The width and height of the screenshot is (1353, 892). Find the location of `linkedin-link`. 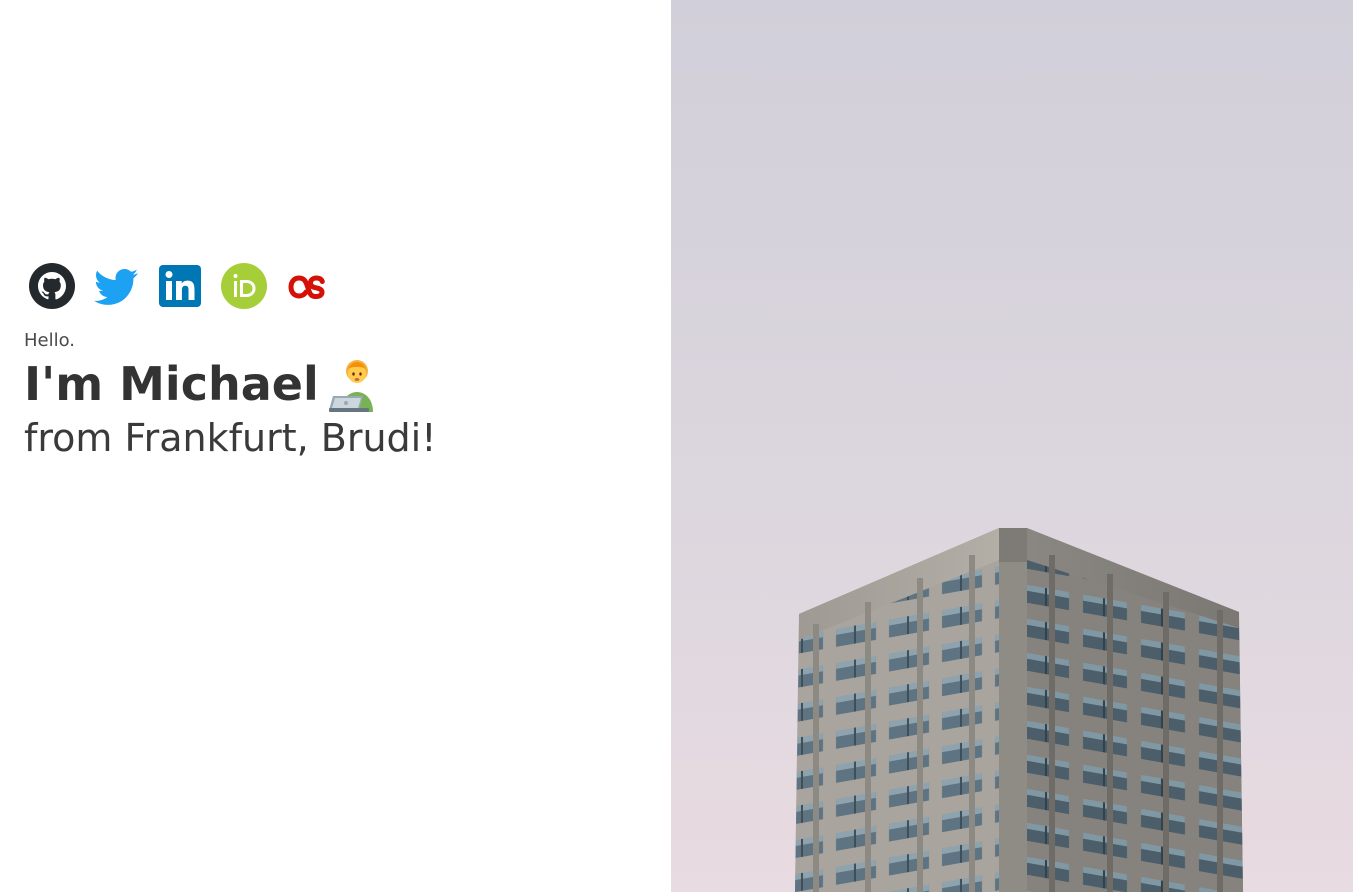

linkedin-link is located at coordinates (180, 286).